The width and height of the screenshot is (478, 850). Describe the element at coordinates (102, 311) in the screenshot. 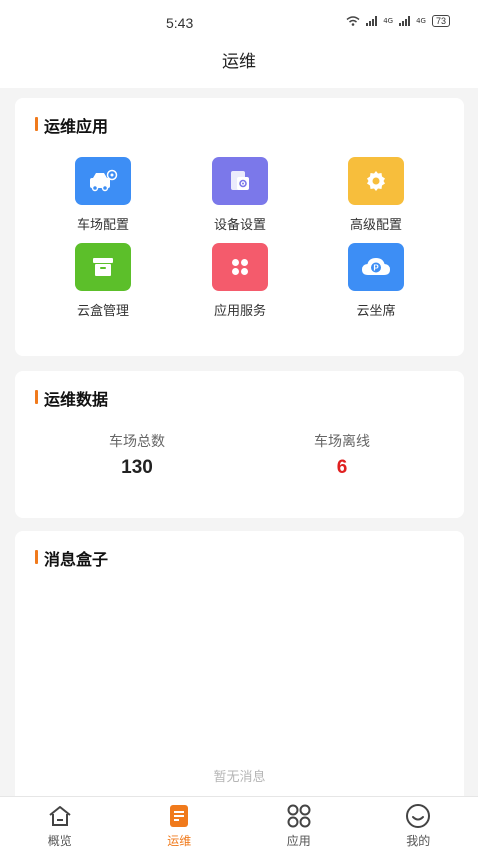

I see `app-label: 云盒管理` at that location.